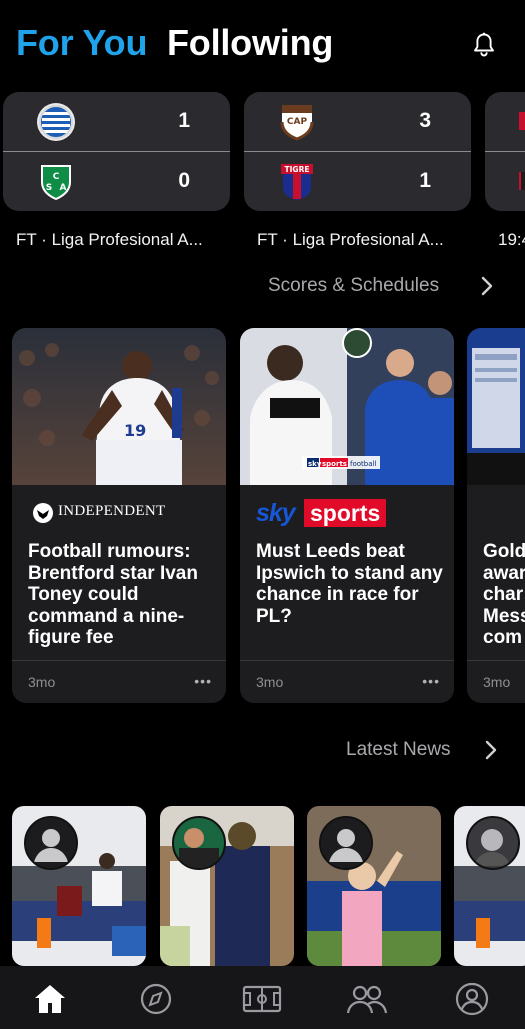  What do you see at coordinates (184, 120) in the screenshot?
I see `home-score: 1` at bounding box center [184, 120].